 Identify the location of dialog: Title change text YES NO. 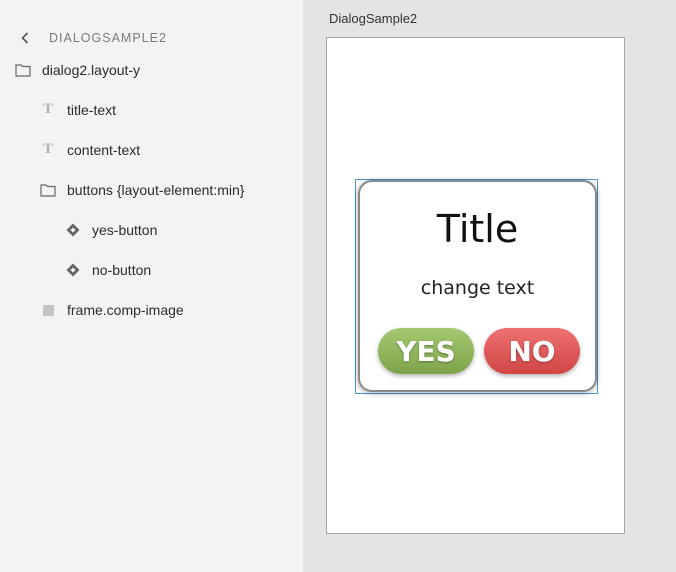
(477, 286).